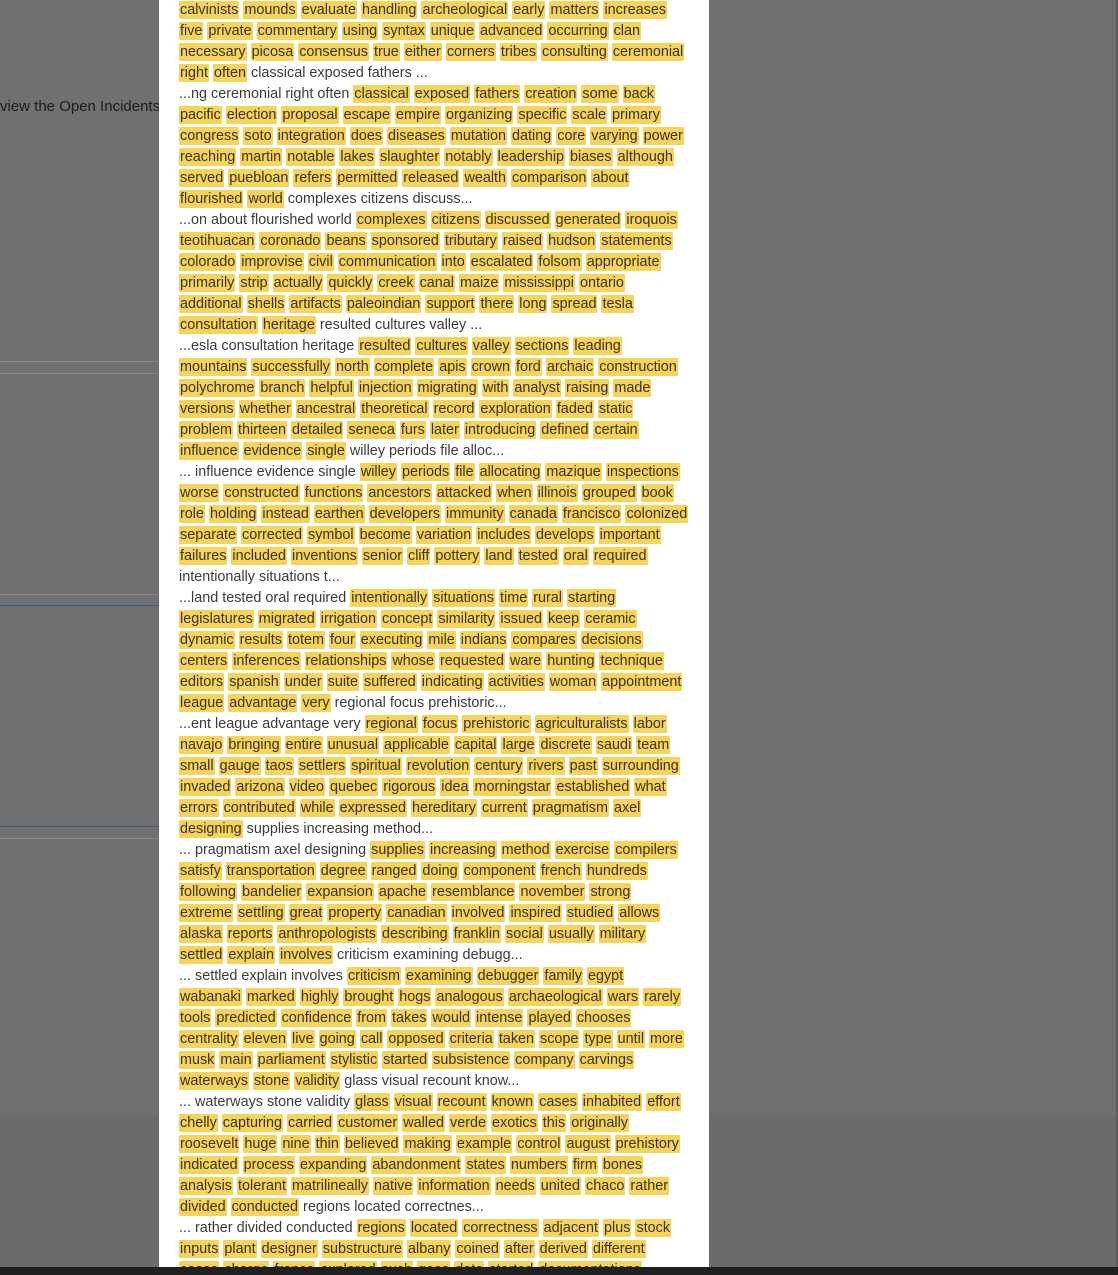 The width and height of the screenshot is (1118, 1275). What do you see at coordinates (592, 598) in the screenshot?
I see `highlighted-word: starting` at bounding box center [592, 598].